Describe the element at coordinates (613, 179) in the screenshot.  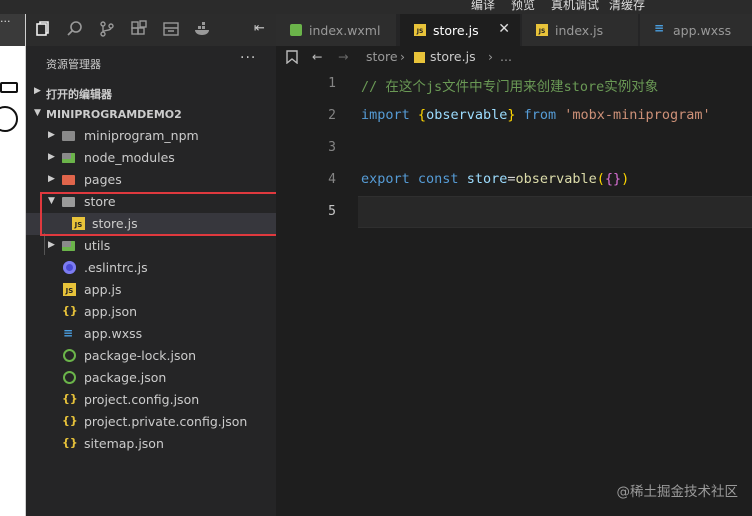
I see `object-literal: {}` at that location.